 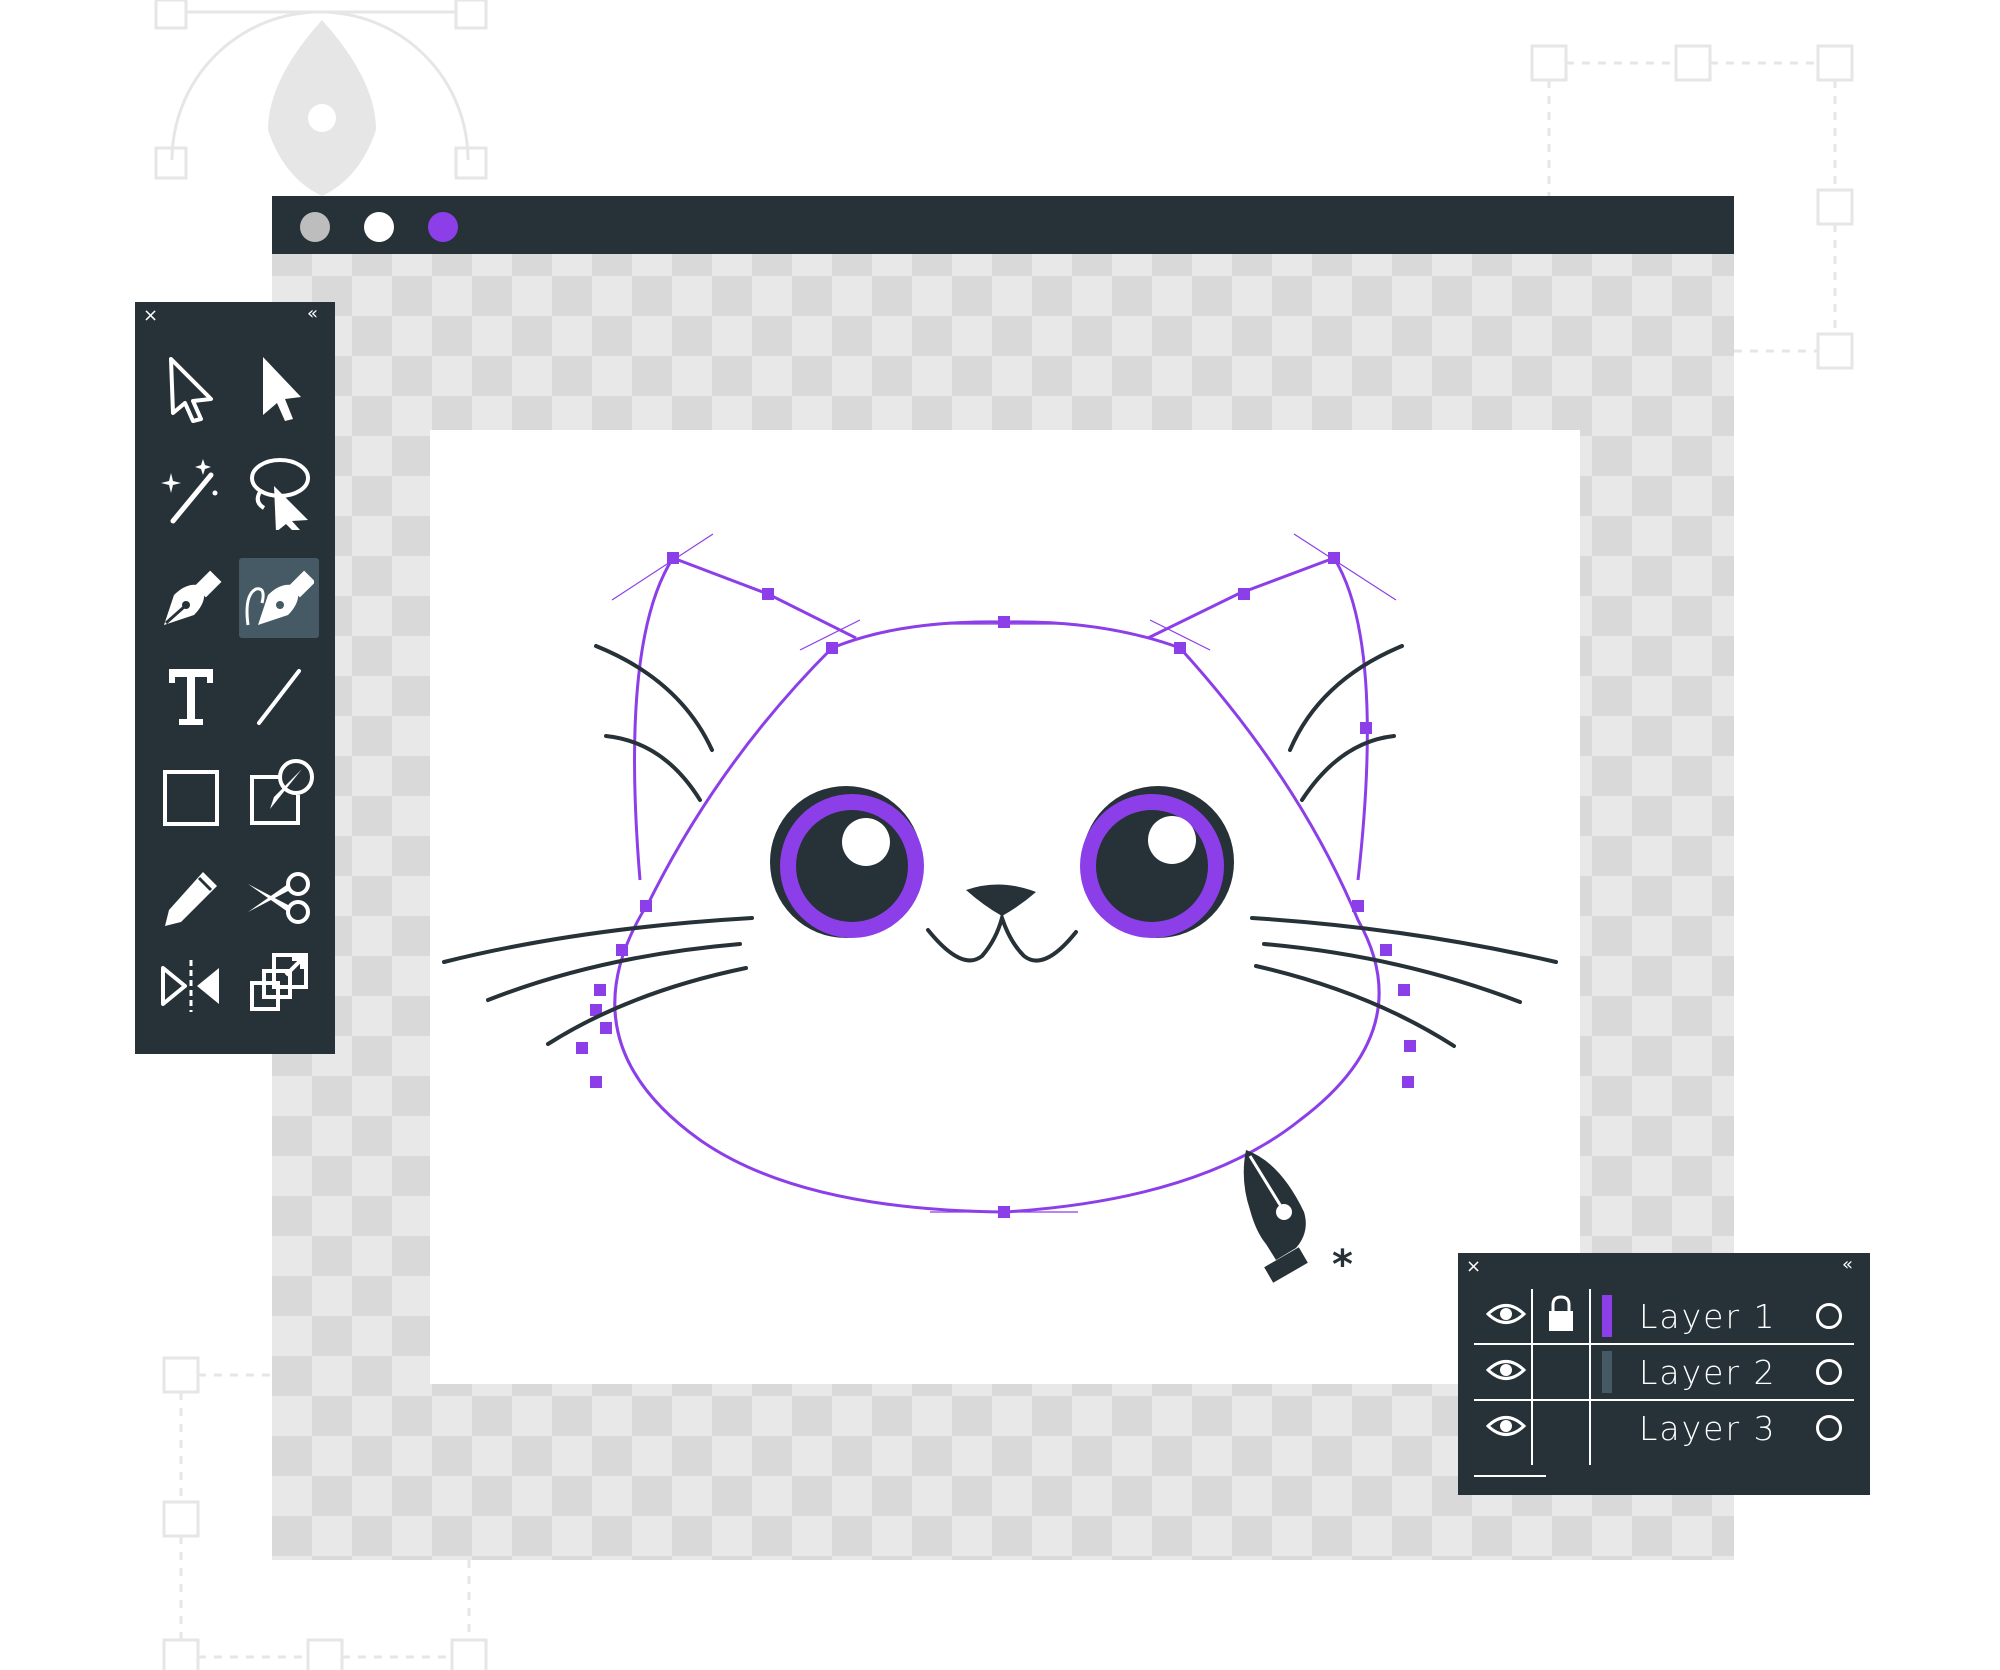 What do you see at coordinates (1708, 1372) in the screenshot?
I see `layer-name: Layer 2` at bounding box center [1708, 1372].